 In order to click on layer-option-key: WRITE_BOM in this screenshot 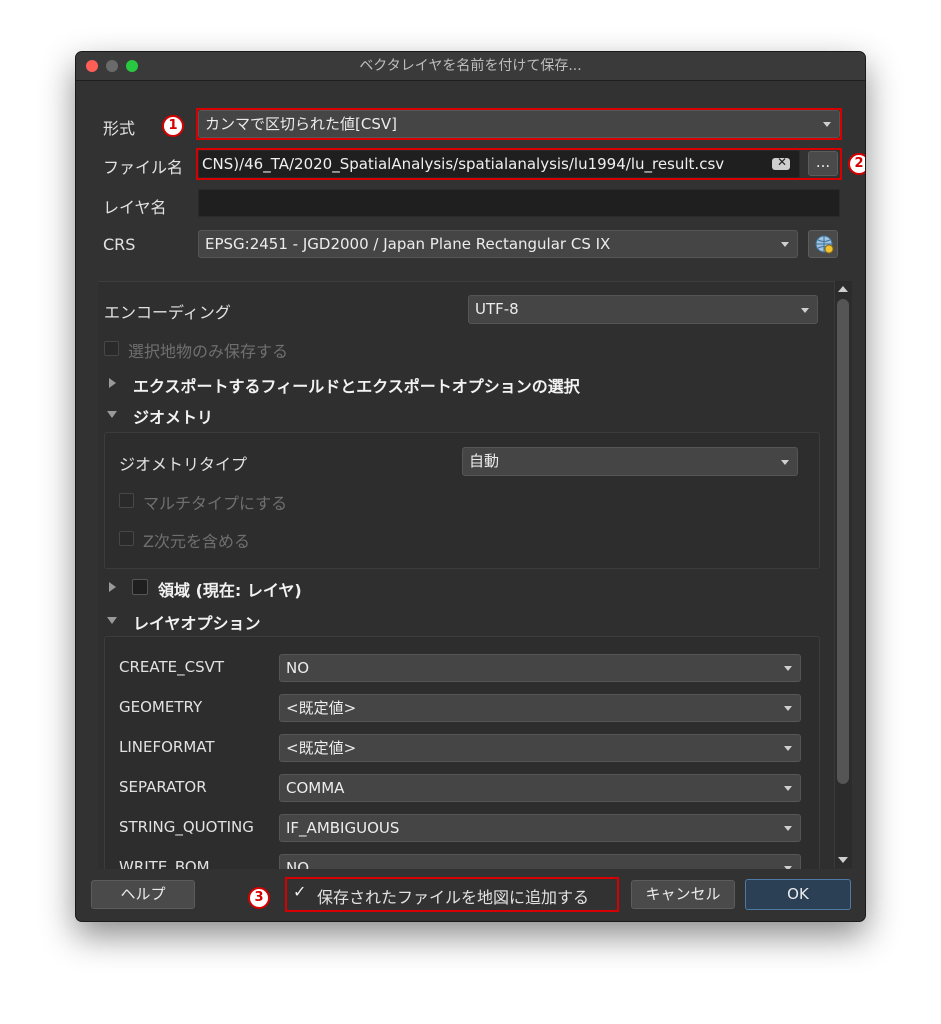, I will do `click(164, 863)`.